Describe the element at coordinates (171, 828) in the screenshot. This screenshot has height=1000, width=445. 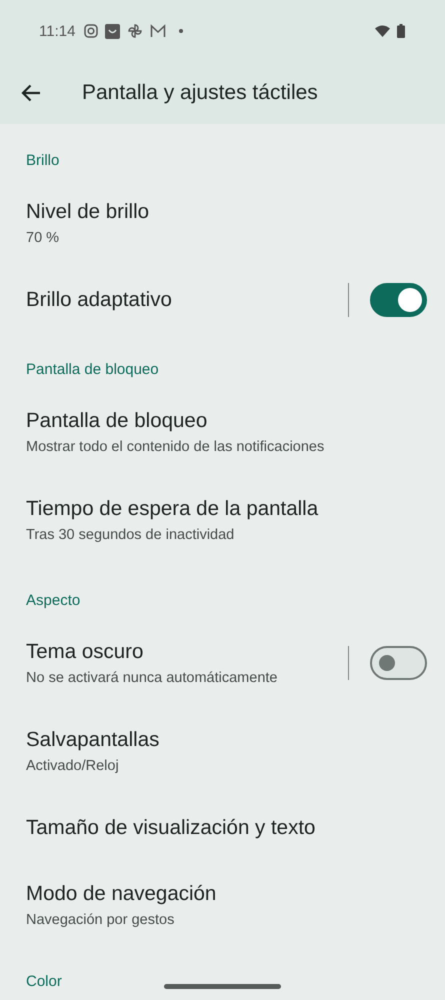
I see `setting-title: Tamaño de visualización y texto` at that location.